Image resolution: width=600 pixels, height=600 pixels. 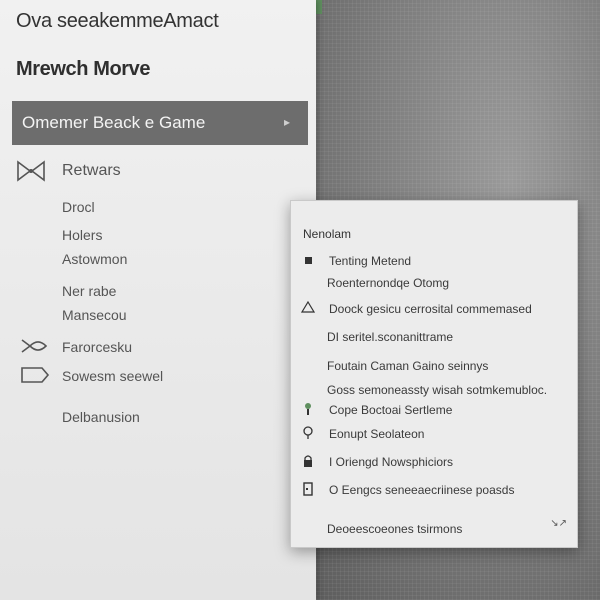 I want to click on menu-item-label: Tenting Metend, so click(x=370, y=261).